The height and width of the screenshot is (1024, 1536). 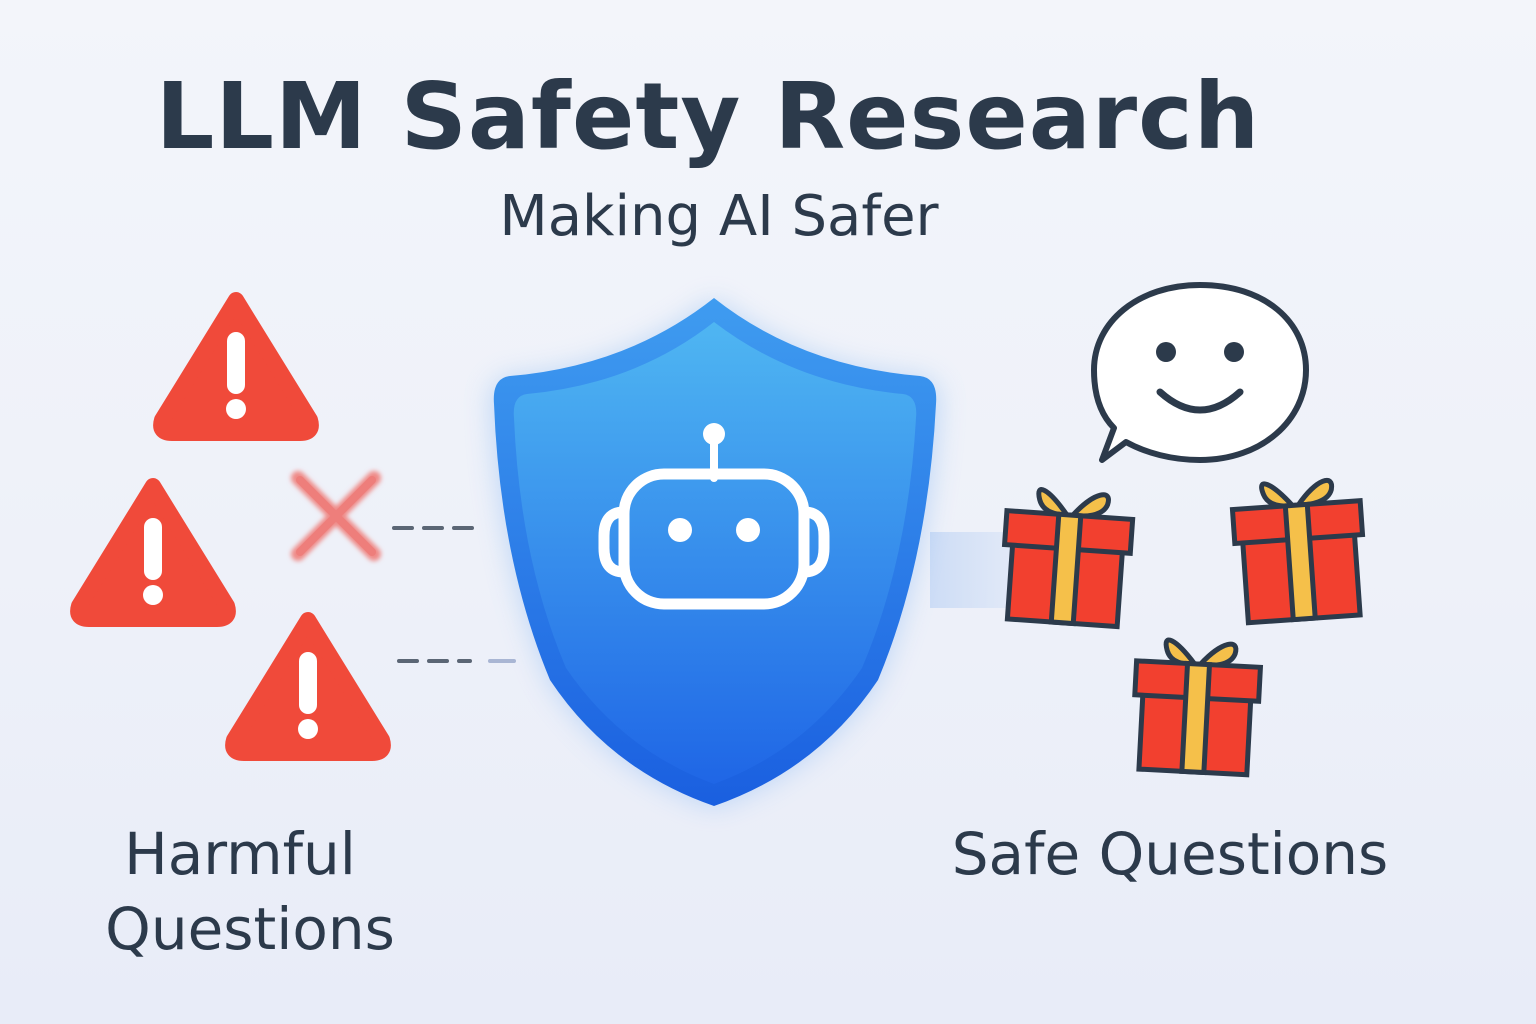 I want to click on harmful-questions-label: Harmful, so click(x=240, y=854).